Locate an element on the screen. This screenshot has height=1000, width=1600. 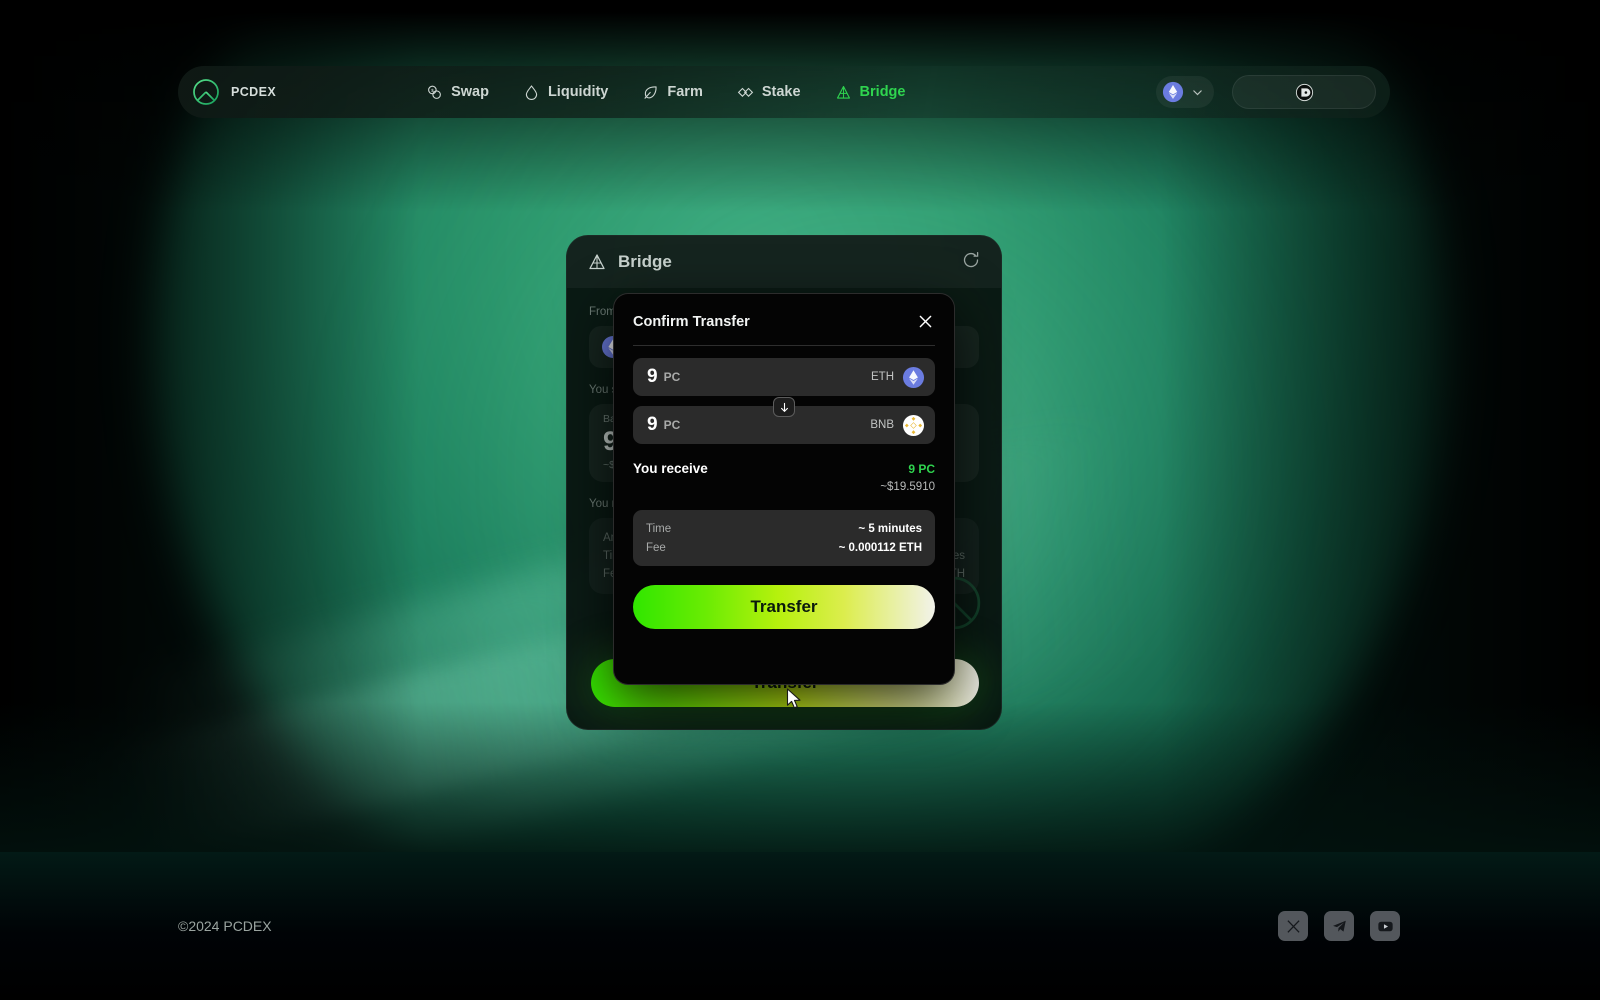
you-receive-label: You receive is located at coordinates (670, 468).